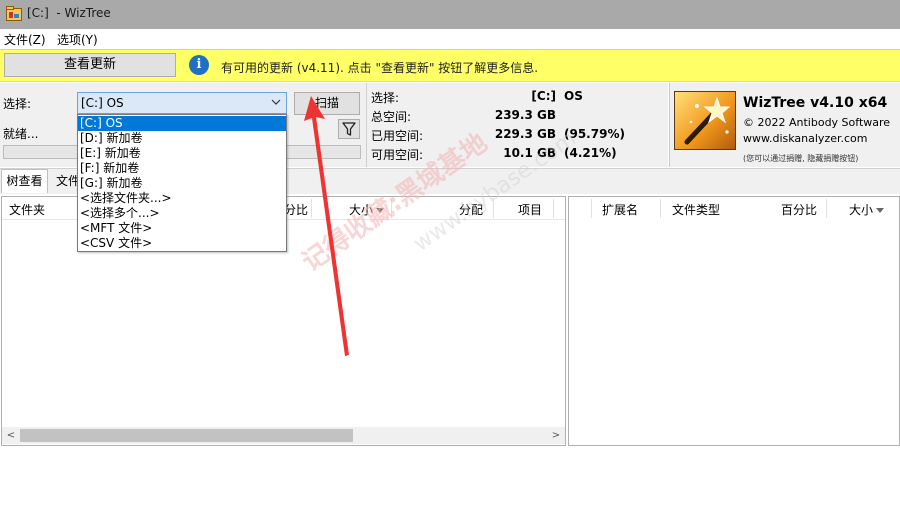 The image size is (900, 528). What do you see at coordinates (27, 209) in the screenshot?
I see `column-folder: 文件夹` at bounding box center [27, 209].